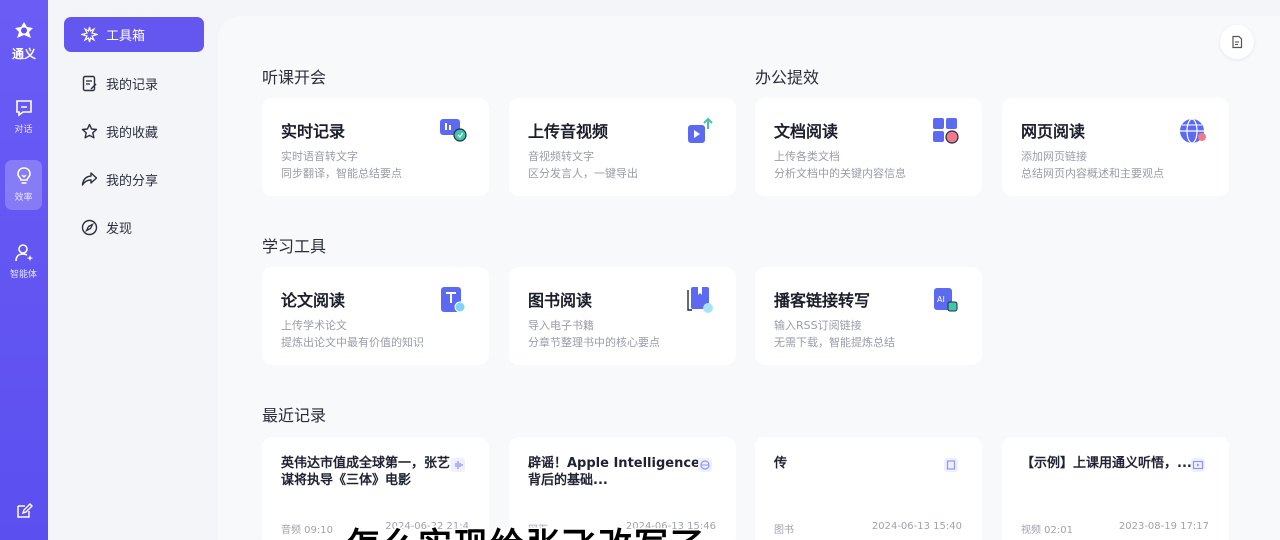 This screenshot has width=1280, height=540. Describe the element at coordinates (946, 300) in the screenshot. I see `podcast-icon: AI` at that location.